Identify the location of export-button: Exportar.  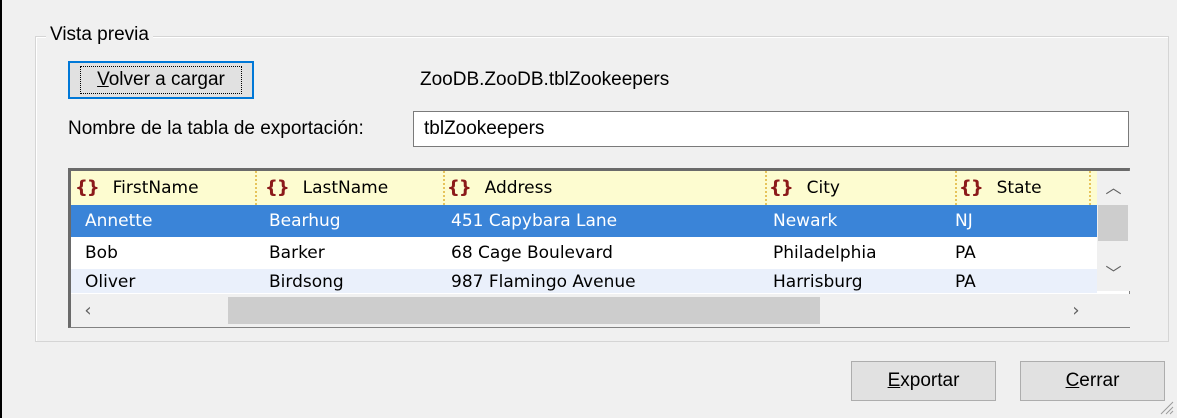
(923, 381).